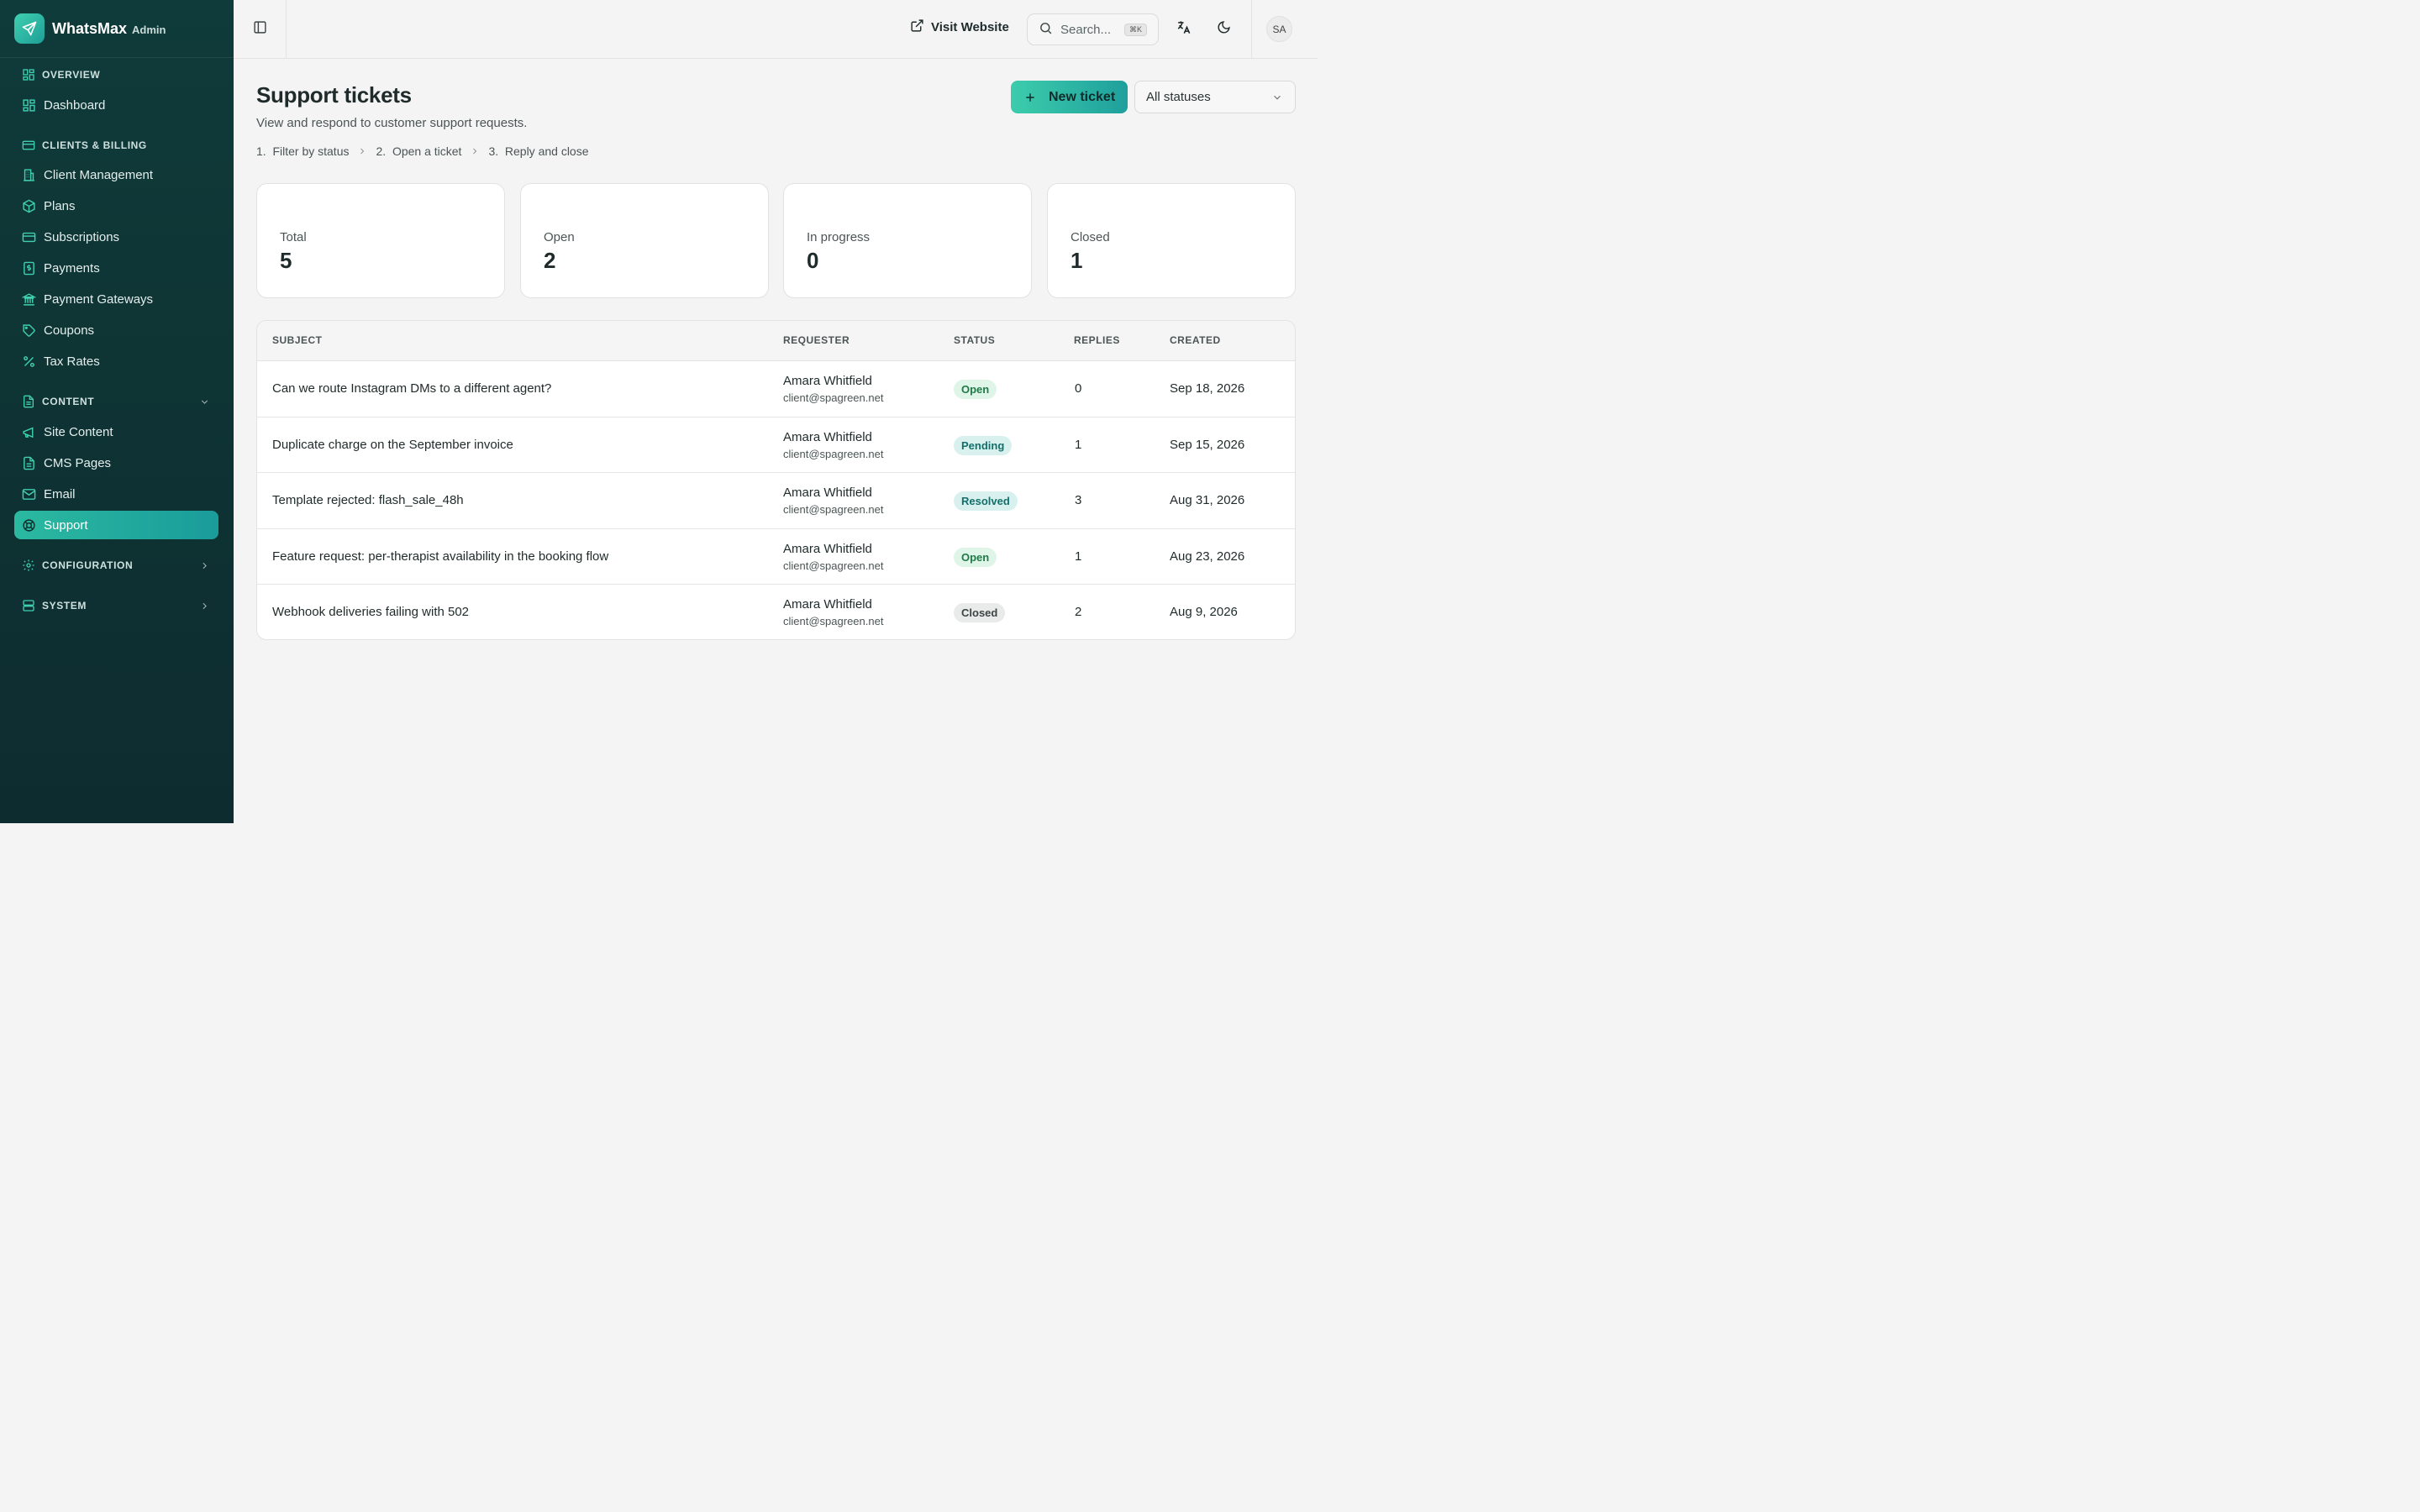  I want to click on sidebar-item-label: Coupons, so click(69, 330).